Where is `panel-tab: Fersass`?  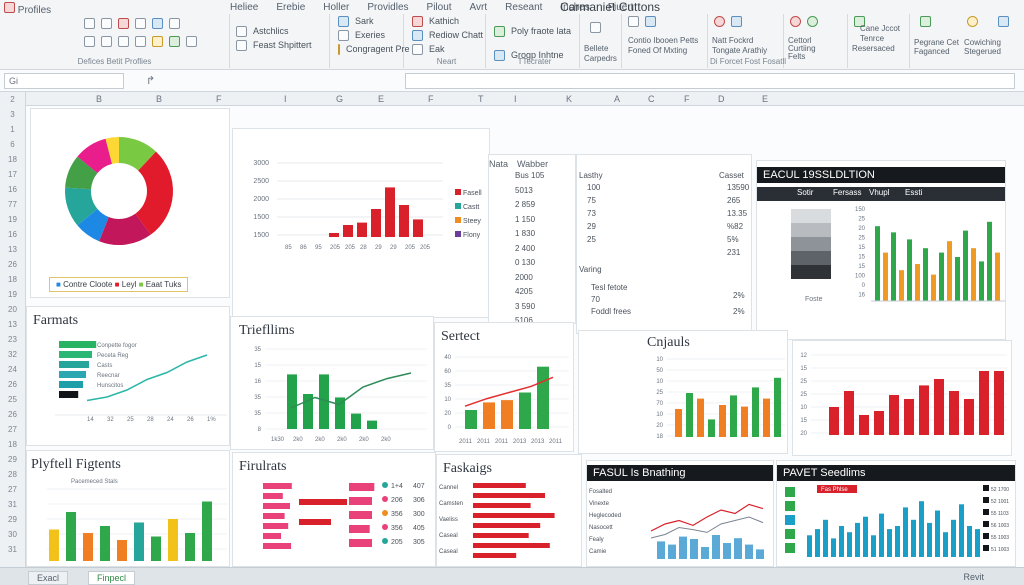 panel-tab: Fersass is located at coordinates (847, 192).